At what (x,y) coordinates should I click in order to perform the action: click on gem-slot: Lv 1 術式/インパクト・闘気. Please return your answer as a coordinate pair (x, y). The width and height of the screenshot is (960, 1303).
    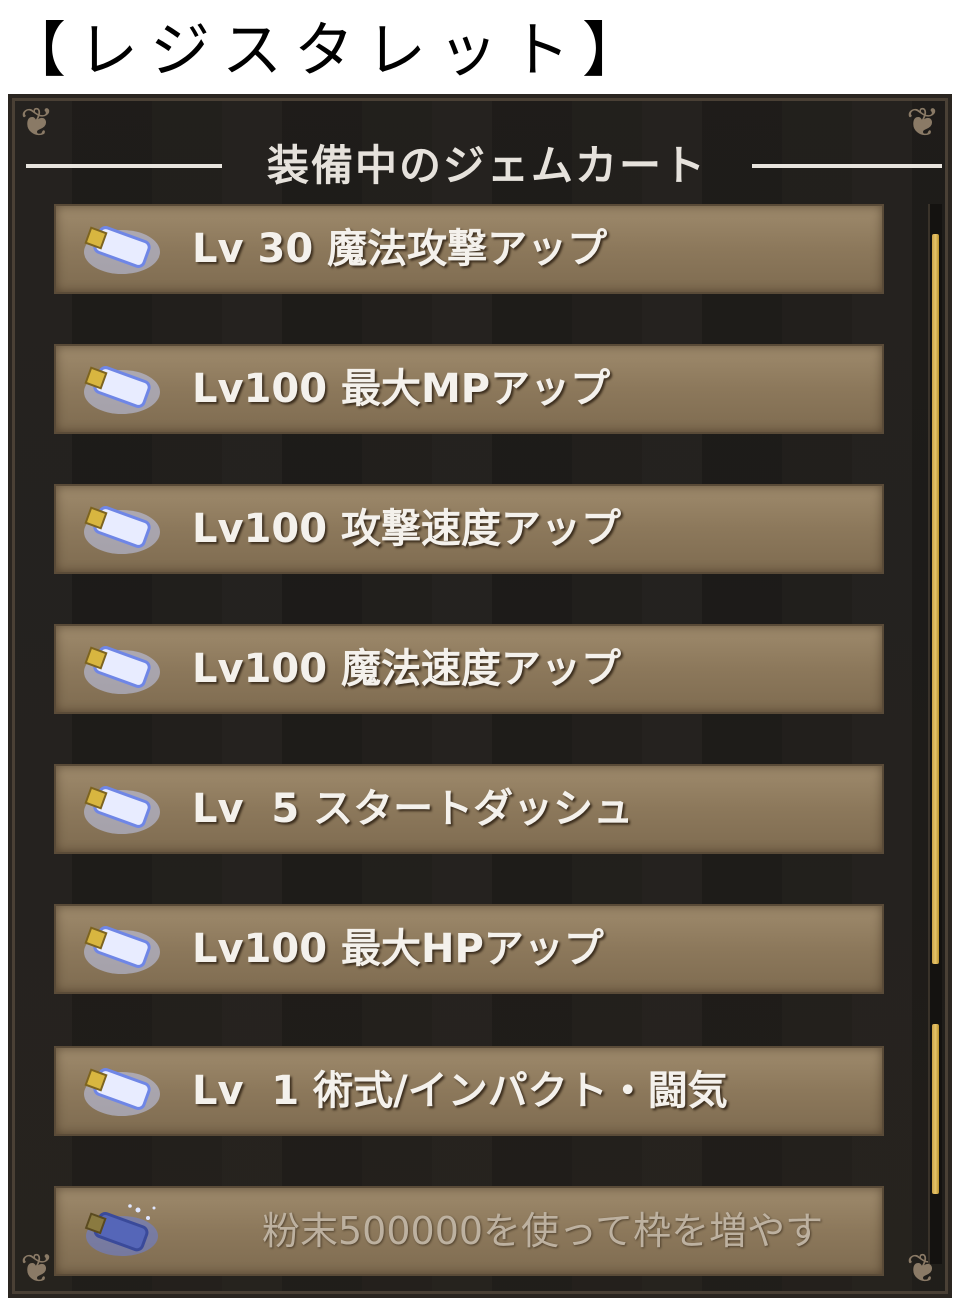
    Looking at the image, I should click on (469, 1091).